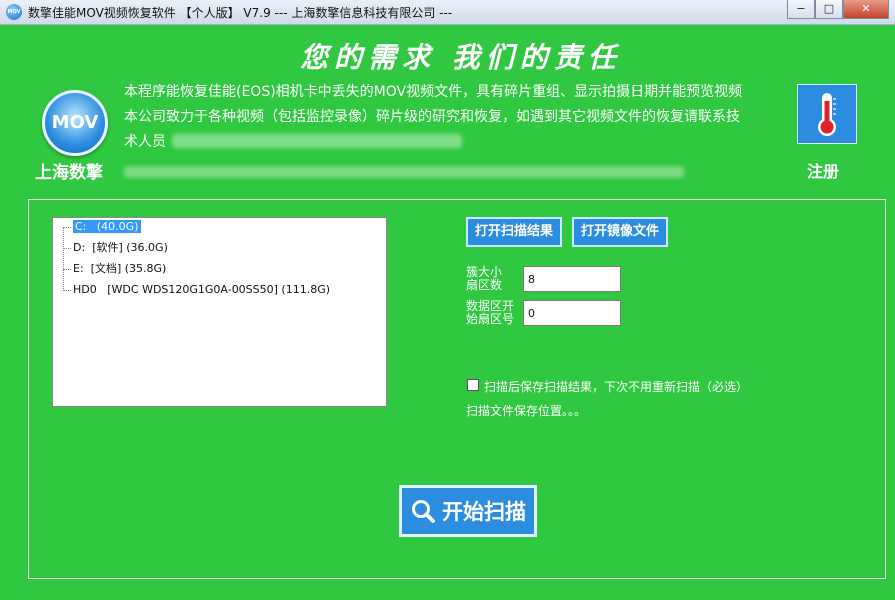  What do you see at coordinates (219, 289) in the screenshot?
I see `drive-label: [WDC WDS120G1G0A-00SS50] (111.8G)` at bounding box center [219, 289].